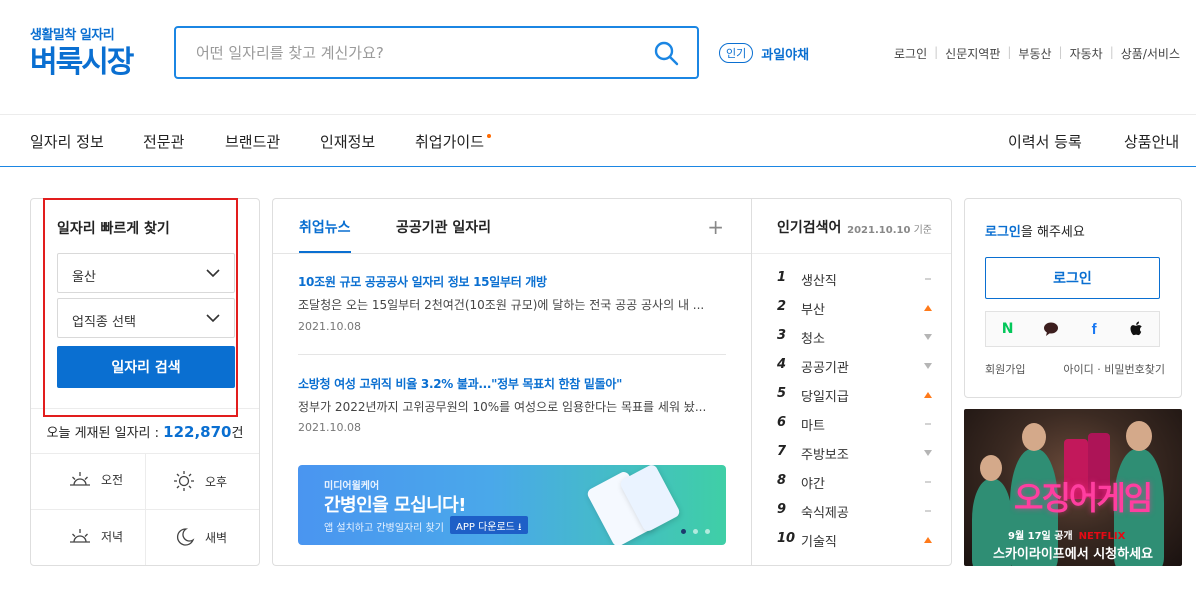 The image size is (1196, 614). Describe the element at coordinates (395, 505) in the screenshot. I see `banner-title: 간병인을 모십니다!` at that location.